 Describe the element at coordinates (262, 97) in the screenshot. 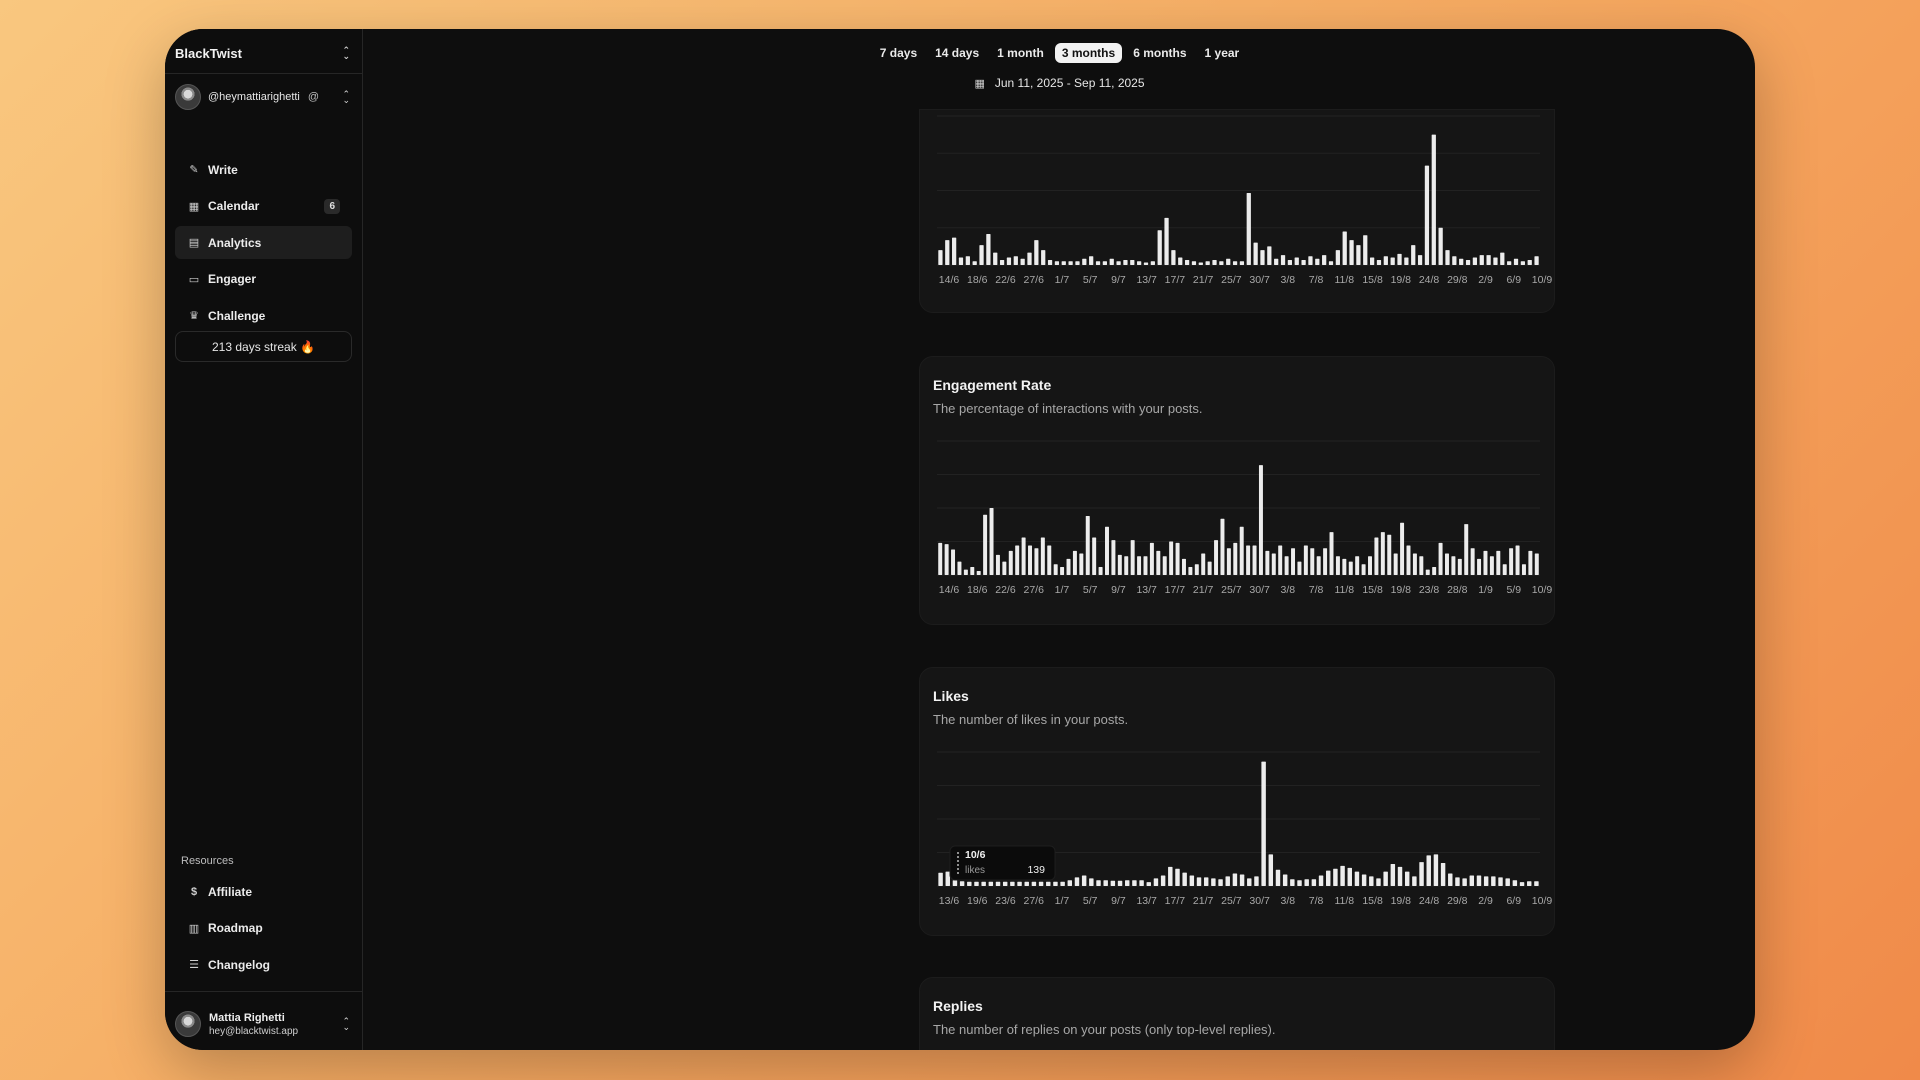

I see `account-switcher: @heymattiarighetti @ ⌃ ⌄` at that location.